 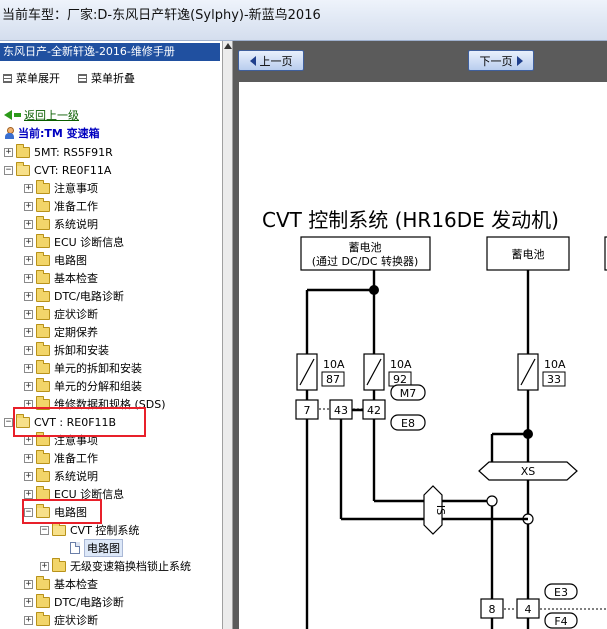 I want to click on user-icon, so click(x=9, y=133).